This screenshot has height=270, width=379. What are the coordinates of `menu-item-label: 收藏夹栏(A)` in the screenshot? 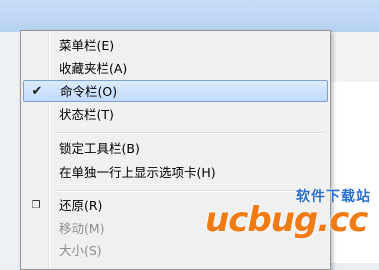 It's located at (93, 68).